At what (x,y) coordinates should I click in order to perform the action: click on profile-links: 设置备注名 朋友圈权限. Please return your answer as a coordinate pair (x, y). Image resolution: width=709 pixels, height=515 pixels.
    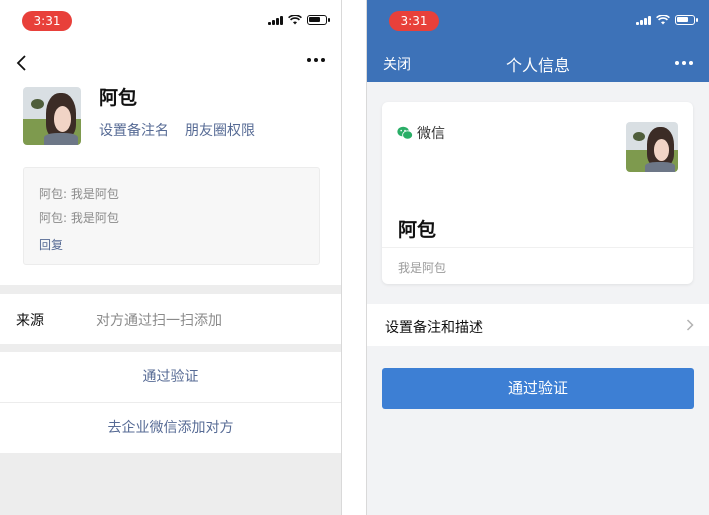
    Looking at the image, I should click on (177, 130).